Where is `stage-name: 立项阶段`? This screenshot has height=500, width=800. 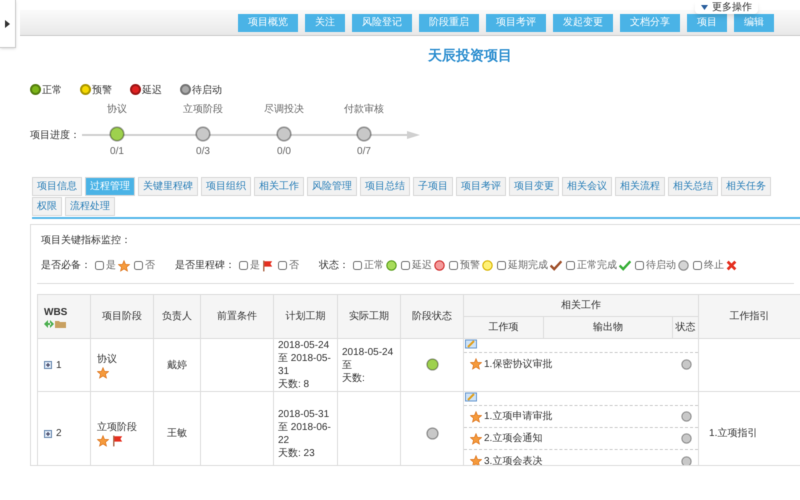 stage-name: 立项阶段 is located at coordinates (203, 109).